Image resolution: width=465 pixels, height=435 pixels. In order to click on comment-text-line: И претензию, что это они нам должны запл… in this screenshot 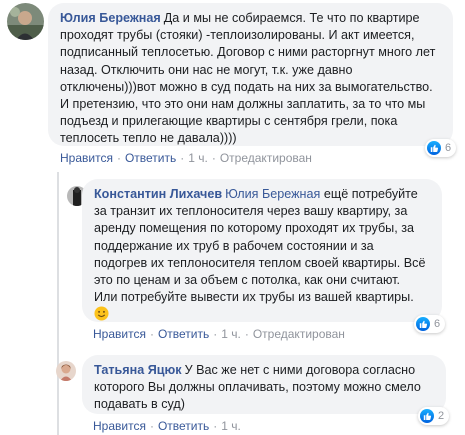, I will do `click(243, 104)`.